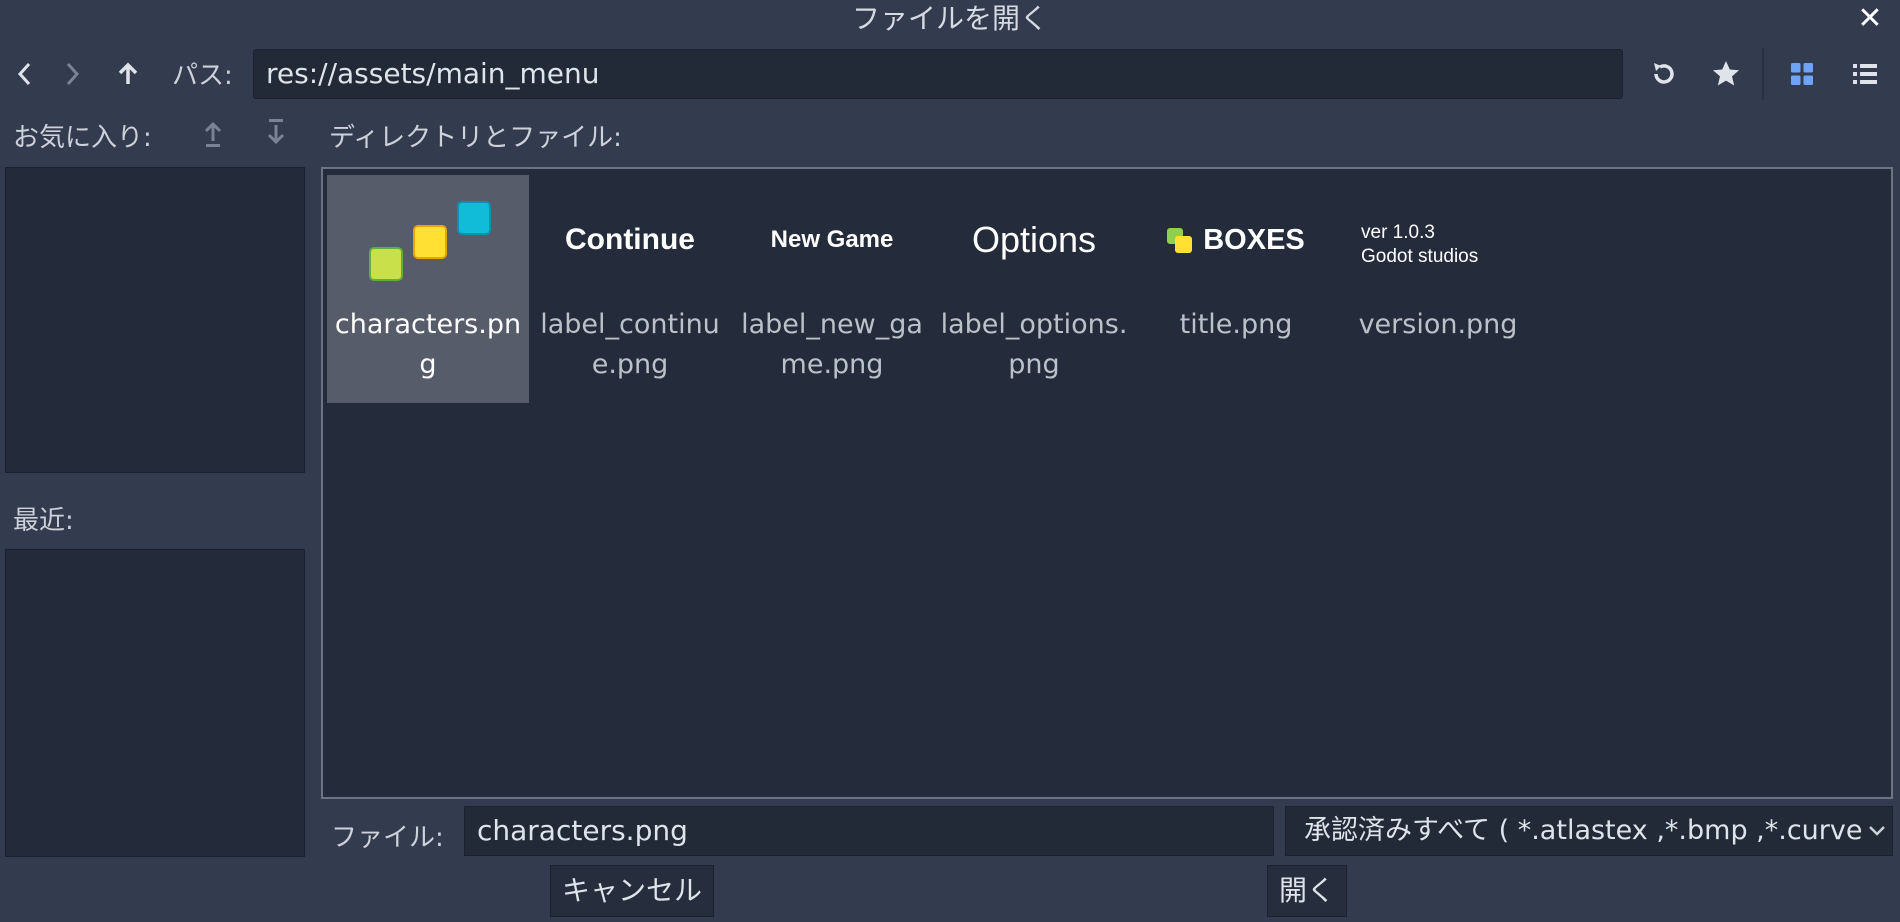 Image resolution: width=1900 pixels, height=922 pixels. What do you see at coordinates (72, 74) in the screenshot?
I see `chevron-right-icon` at bounding box center [72, 74].